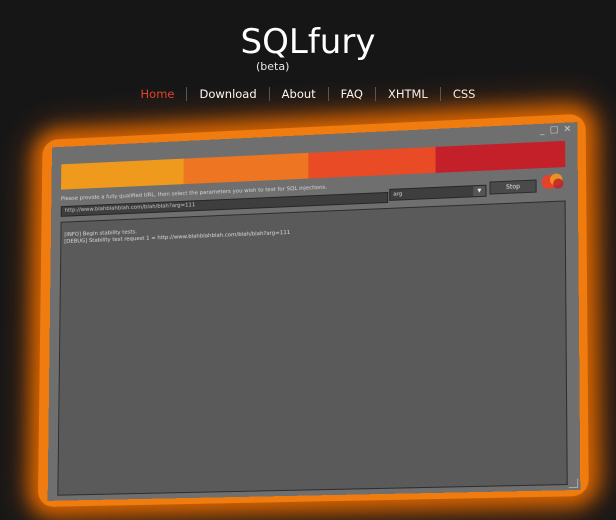 This screenshot has width=616, height=520. I want to click on maximize-icon: □, so click(554, 130).